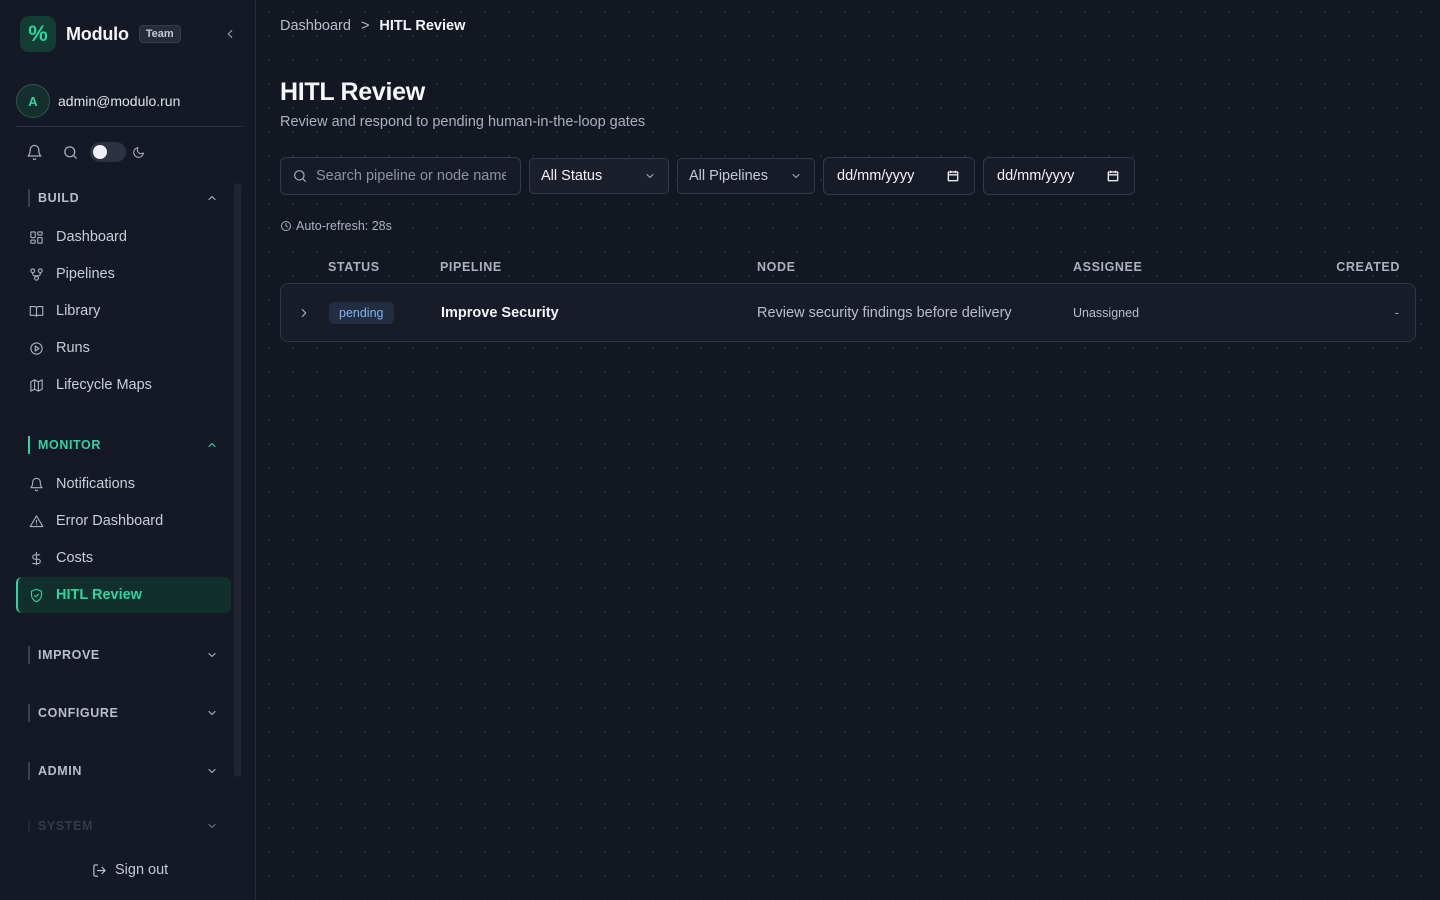 The image size is (1440, 900). Describe the element at coordinates (123, 311) in the screenshot. I see `sidebar-item-library: Library` at that location.